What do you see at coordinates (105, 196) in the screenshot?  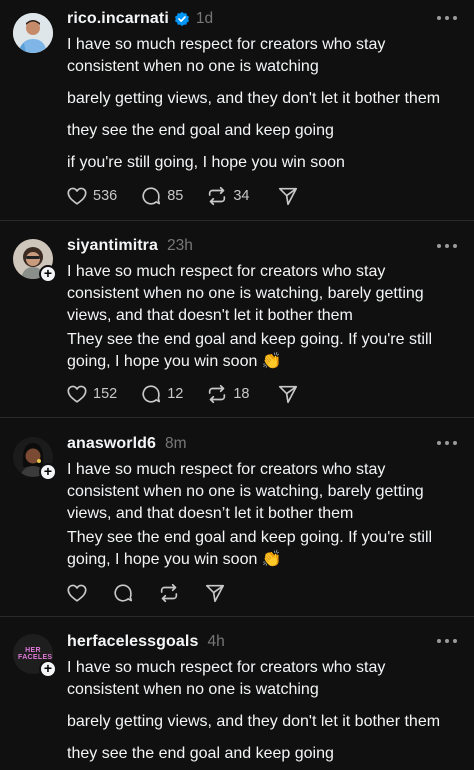 I see `like-count: 536` at bounding box center [105, 196].